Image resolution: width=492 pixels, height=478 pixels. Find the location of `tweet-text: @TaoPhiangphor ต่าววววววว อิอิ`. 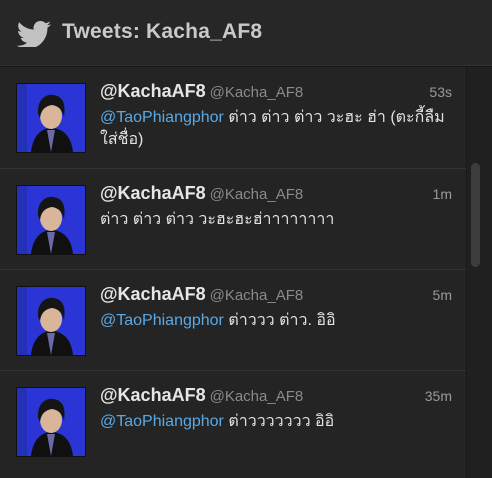

tweet-text: @TaoPhiangphor ต่าววววววว อิอิ is located at coordinates (280, 422).